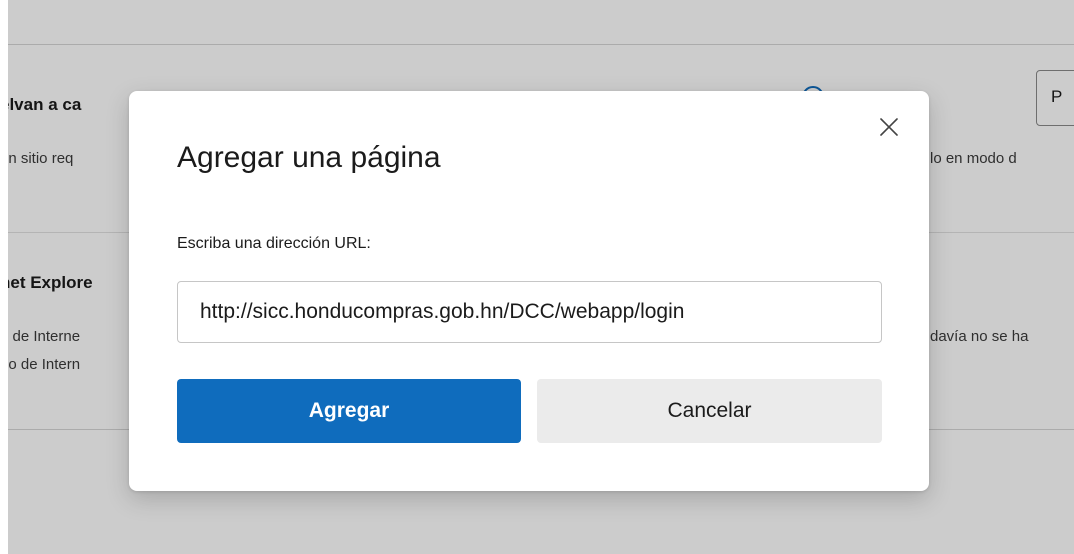 The image size is (1074, 554). I want to click on close-icon, so click(889, 127).